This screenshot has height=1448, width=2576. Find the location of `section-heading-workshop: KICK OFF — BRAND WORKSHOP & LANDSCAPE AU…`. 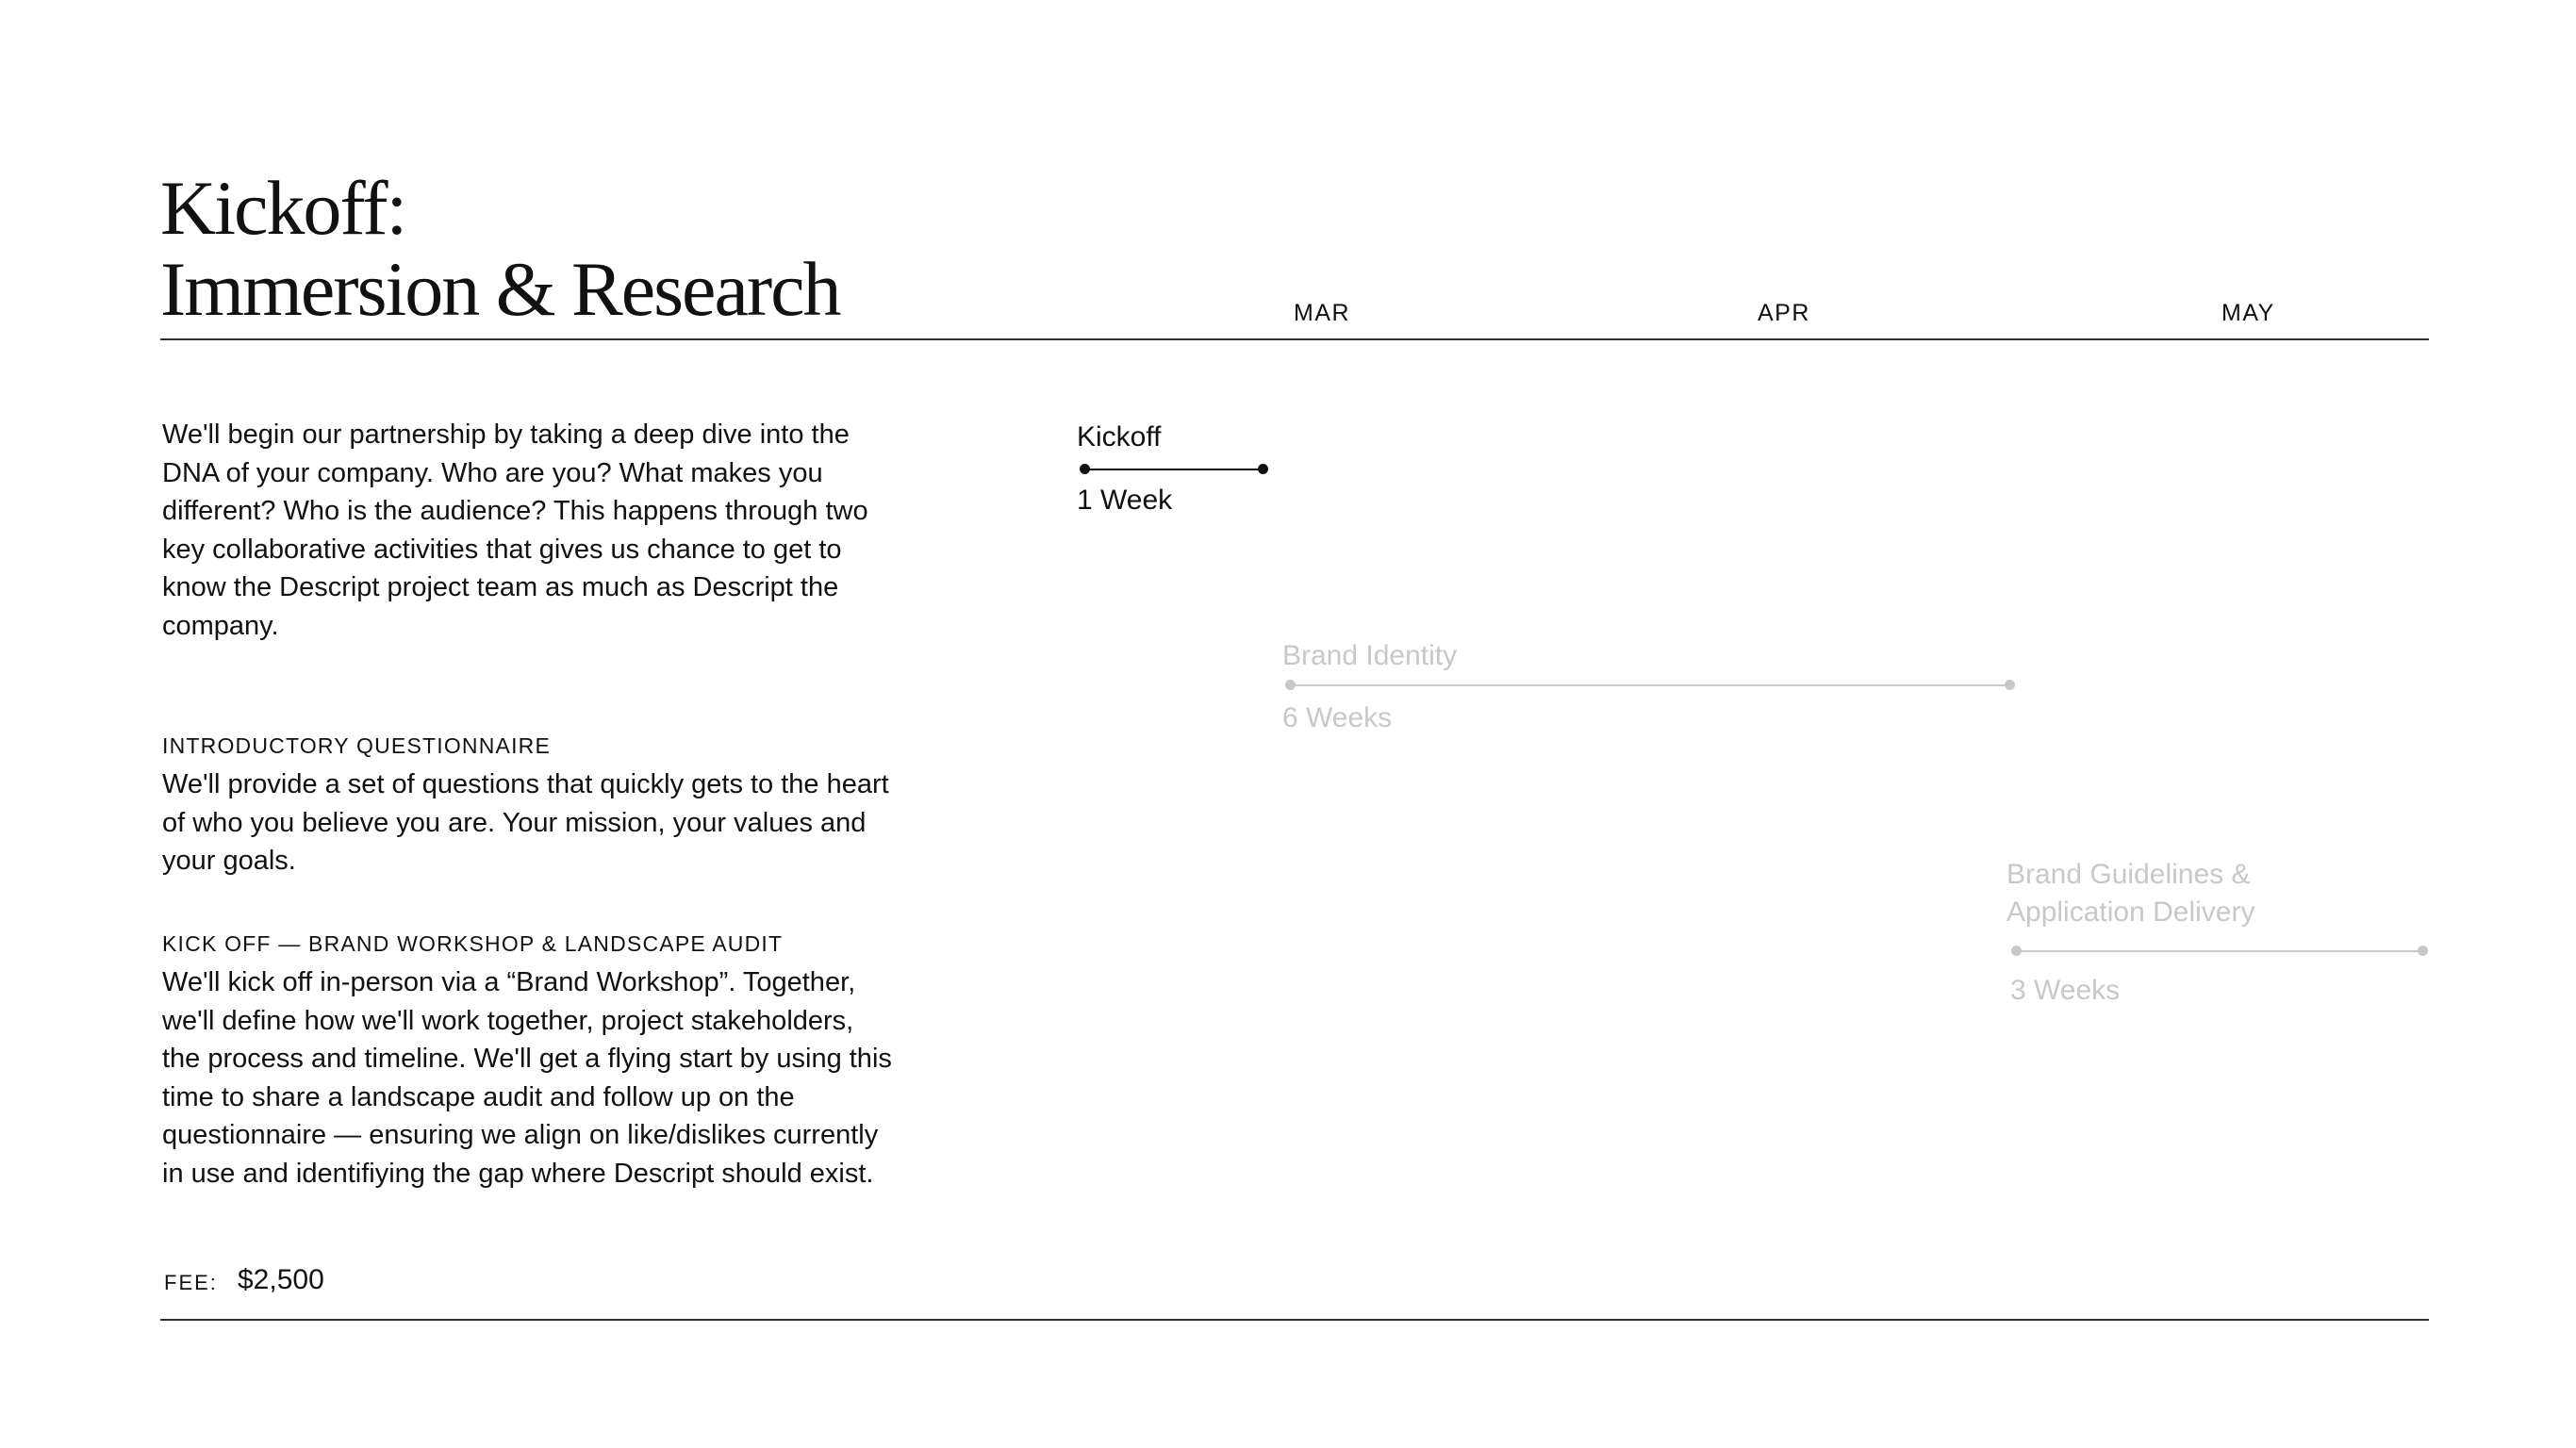

section-heading-workshop: KICK OFF — BRAND WORKSHOP & LANDSCAPE AU… is located at coordinates (473, 943).